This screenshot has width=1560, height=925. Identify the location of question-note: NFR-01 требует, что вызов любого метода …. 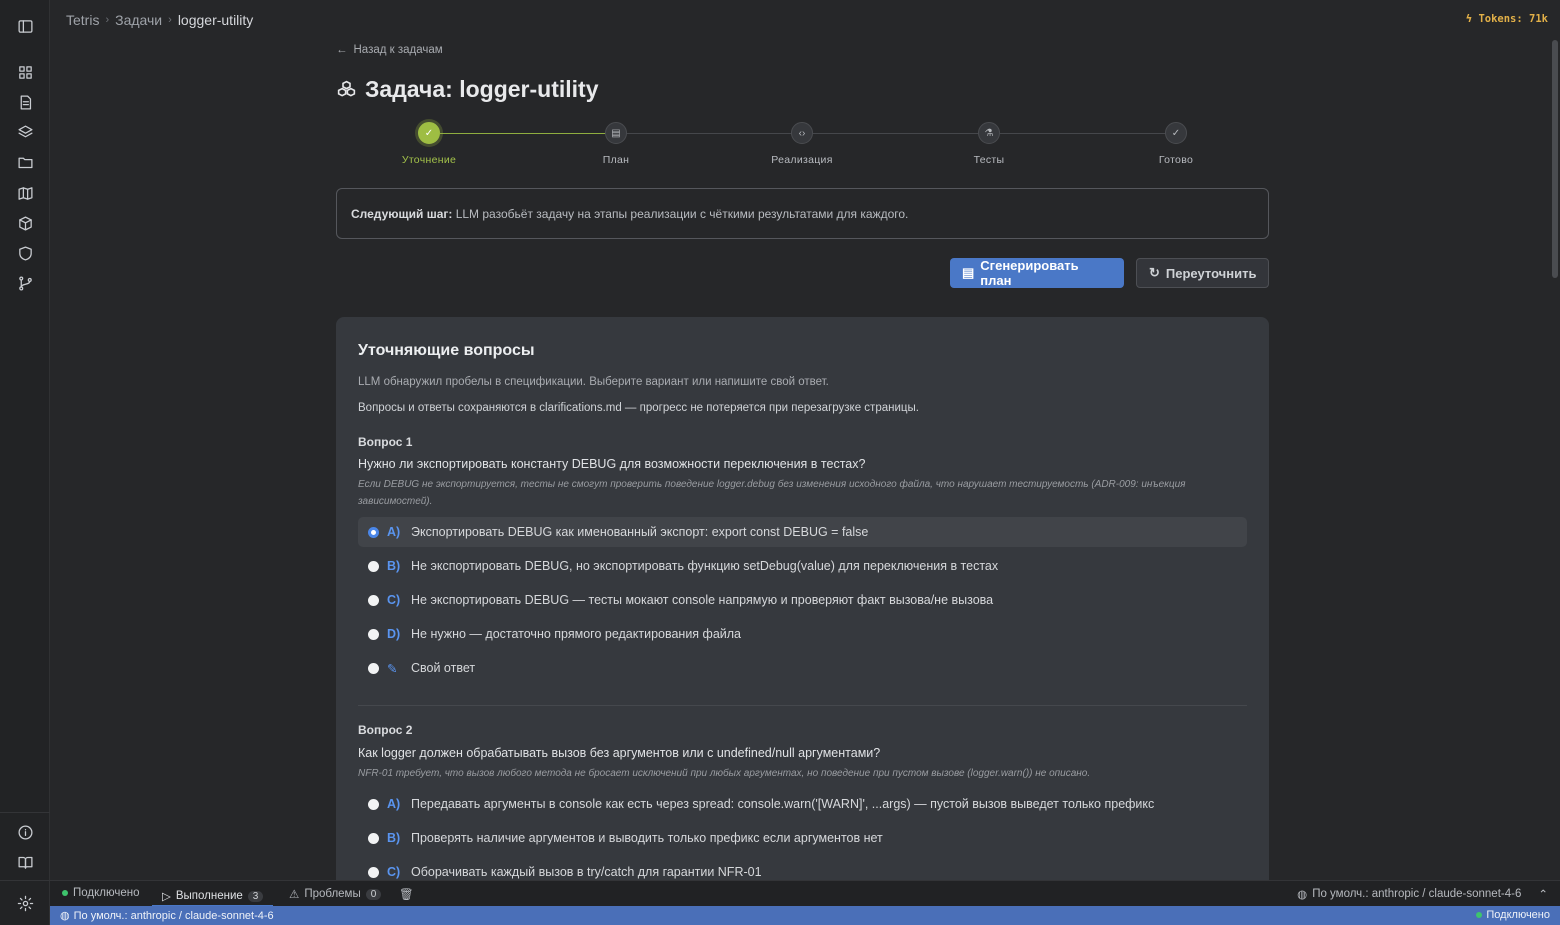
(724, 773).